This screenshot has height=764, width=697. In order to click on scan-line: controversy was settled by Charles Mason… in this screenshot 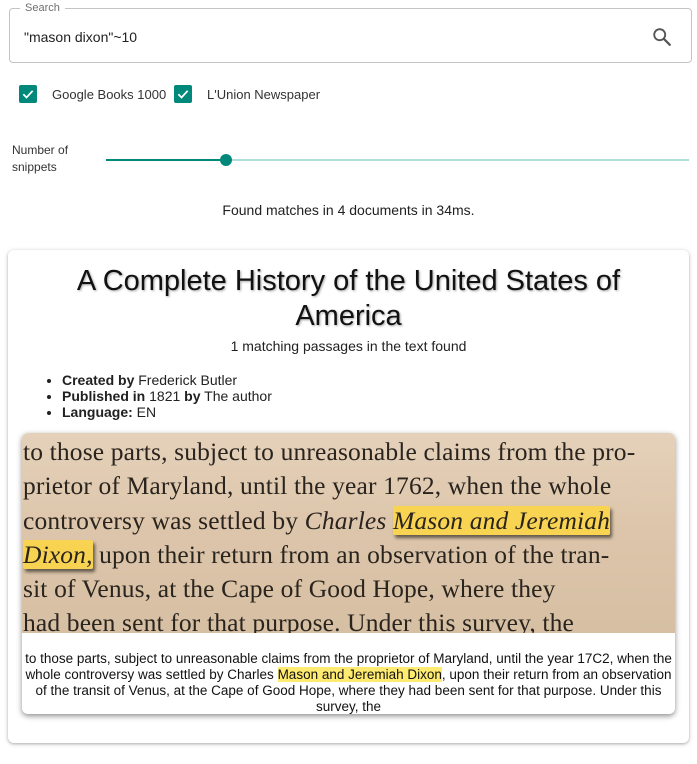, I will do `click(349, 521)`.